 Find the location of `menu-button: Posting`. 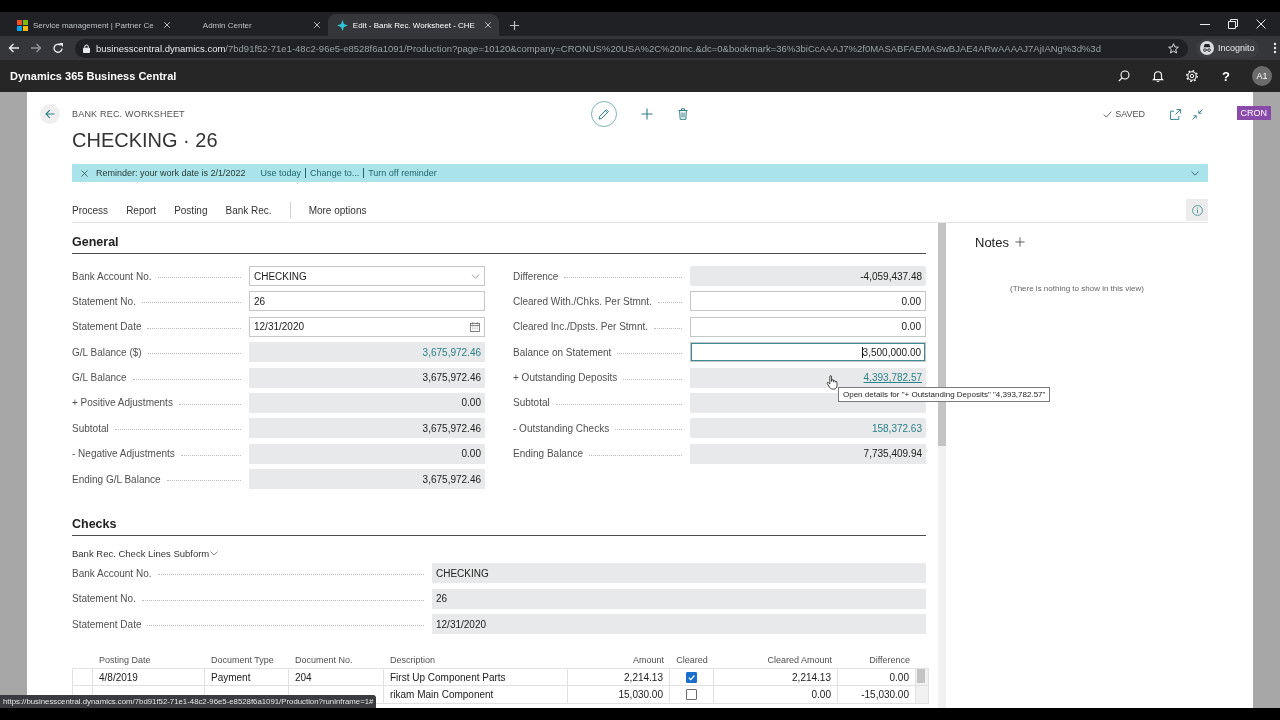

menu-button: Posting is located at coordinates (191, 210).